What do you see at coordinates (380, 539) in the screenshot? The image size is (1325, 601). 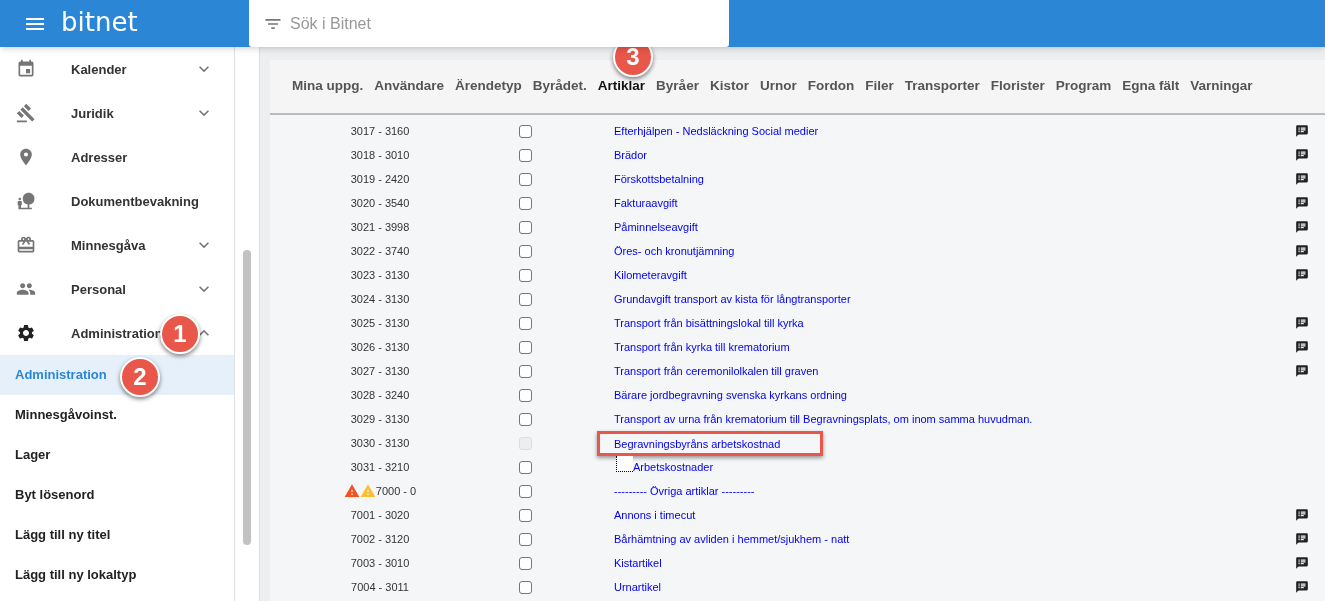 I see `article-number: 7002 - 3120` at bounding box center [380, 539].